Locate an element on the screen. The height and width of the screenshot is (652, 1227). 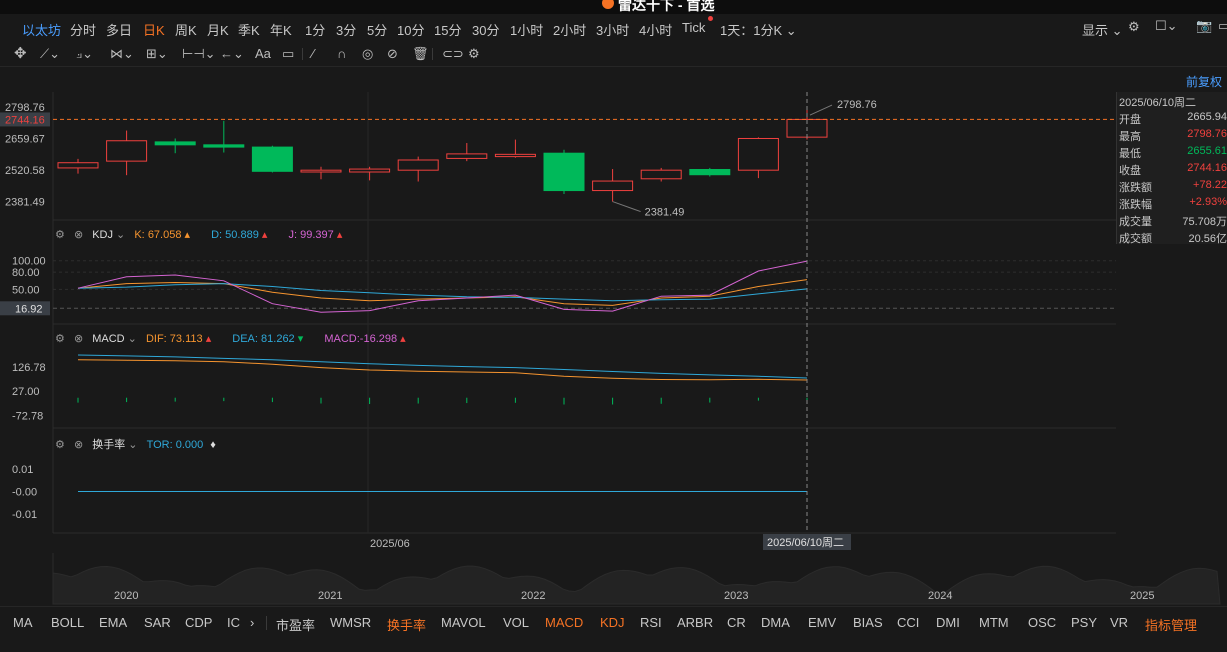
indicator-20: DMI is located at coordinates (948, 622).